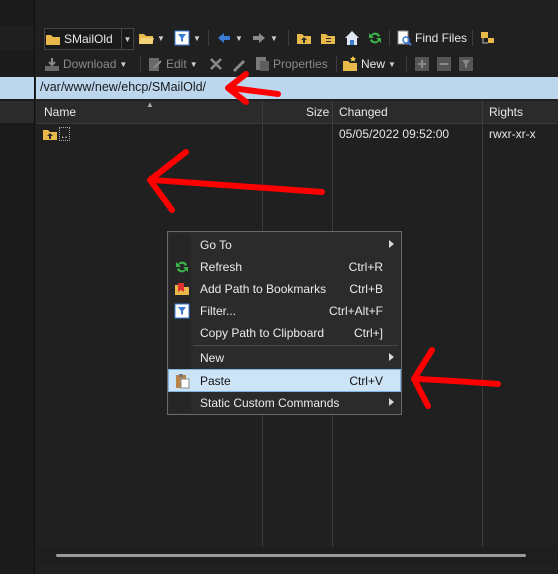 The height and width of the screenshot is (574, 558). Describe the element at coordinates (456, 378) in the screenshot. I see `annotation-arrow-paste` at that location.